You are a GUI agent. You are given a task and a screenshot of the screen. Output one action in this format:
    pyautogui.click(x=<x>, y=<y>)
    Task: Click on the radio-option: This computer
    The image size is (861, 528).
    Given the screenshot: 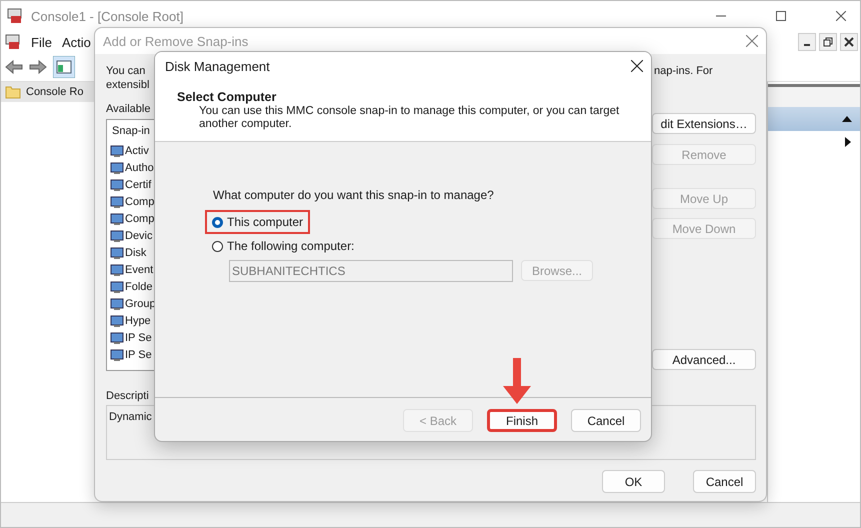 What is the action you would take?
    pyautogui.click(x=257, y=222)
    